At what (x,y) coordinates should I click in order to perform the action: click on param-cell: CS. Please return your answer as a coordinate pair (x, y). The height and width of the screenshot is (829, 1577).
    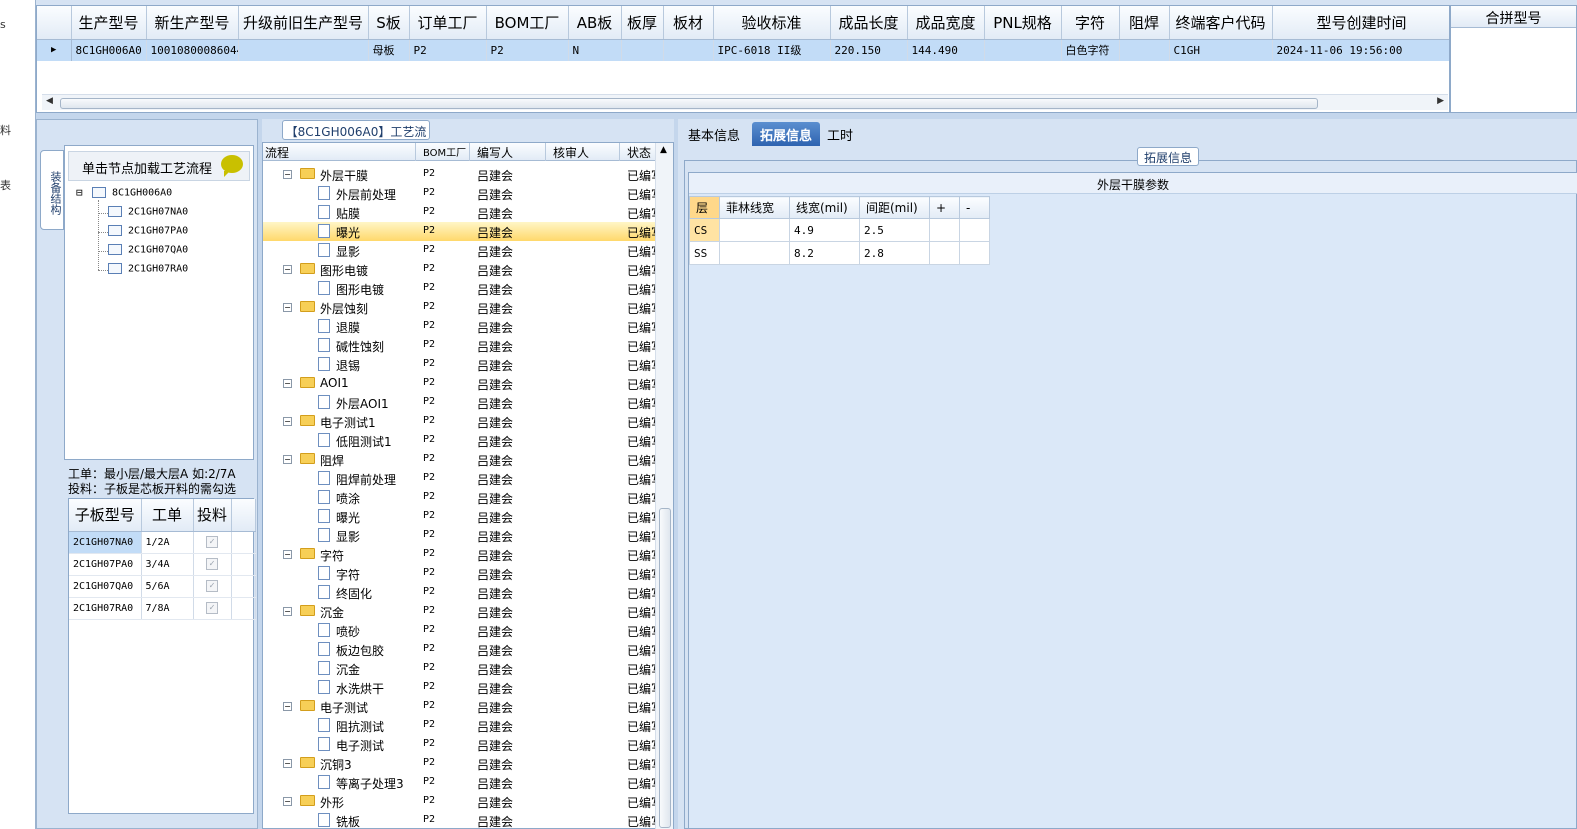
    Looking at the image, I should click on (704, 230).